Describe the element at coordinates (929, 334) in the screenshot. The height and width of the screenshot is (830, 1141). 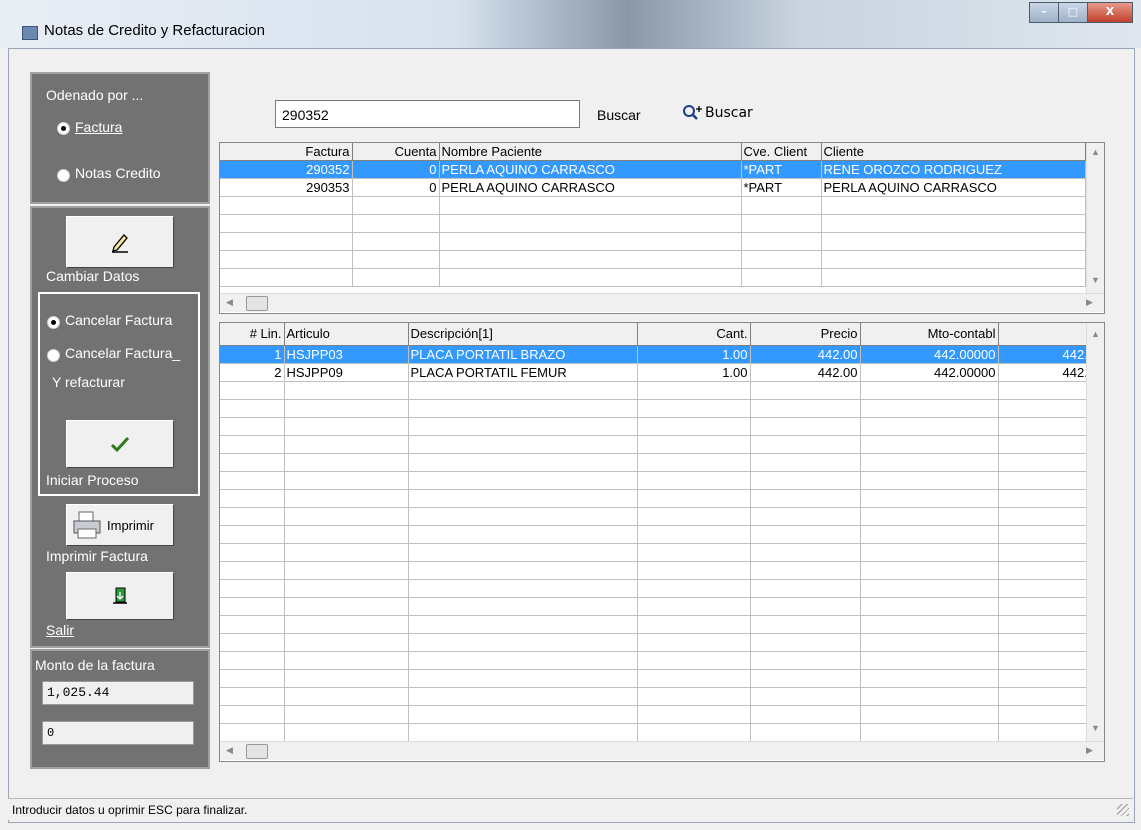
I see `col-mto-contabl: Mto-contabl` at that location.